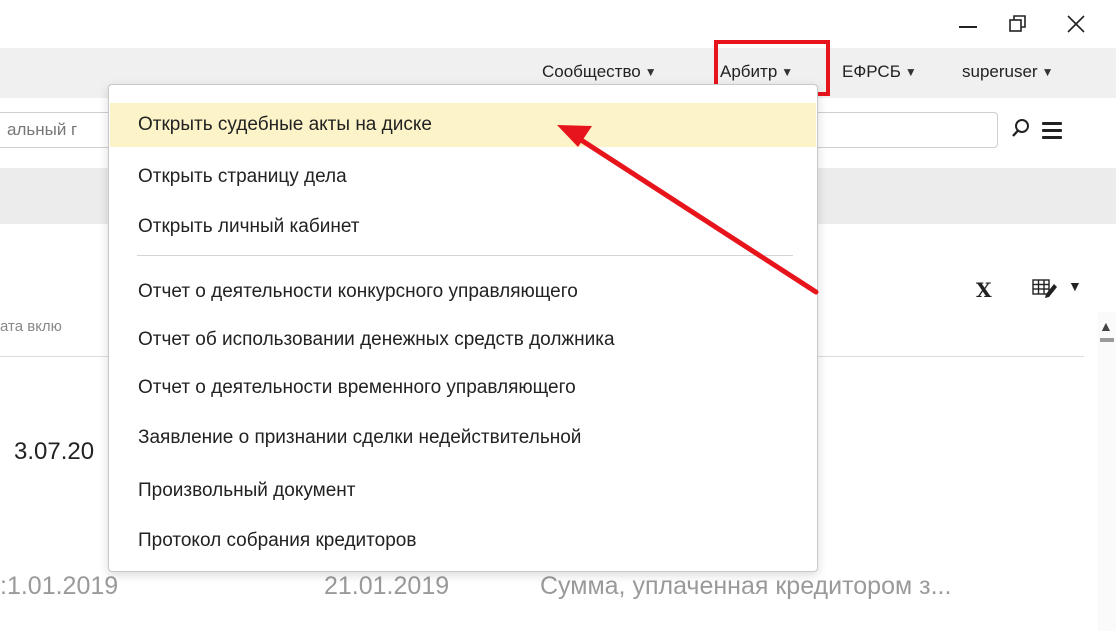  I want to click on menu-user: superuser ▼, so click(1008, 72).